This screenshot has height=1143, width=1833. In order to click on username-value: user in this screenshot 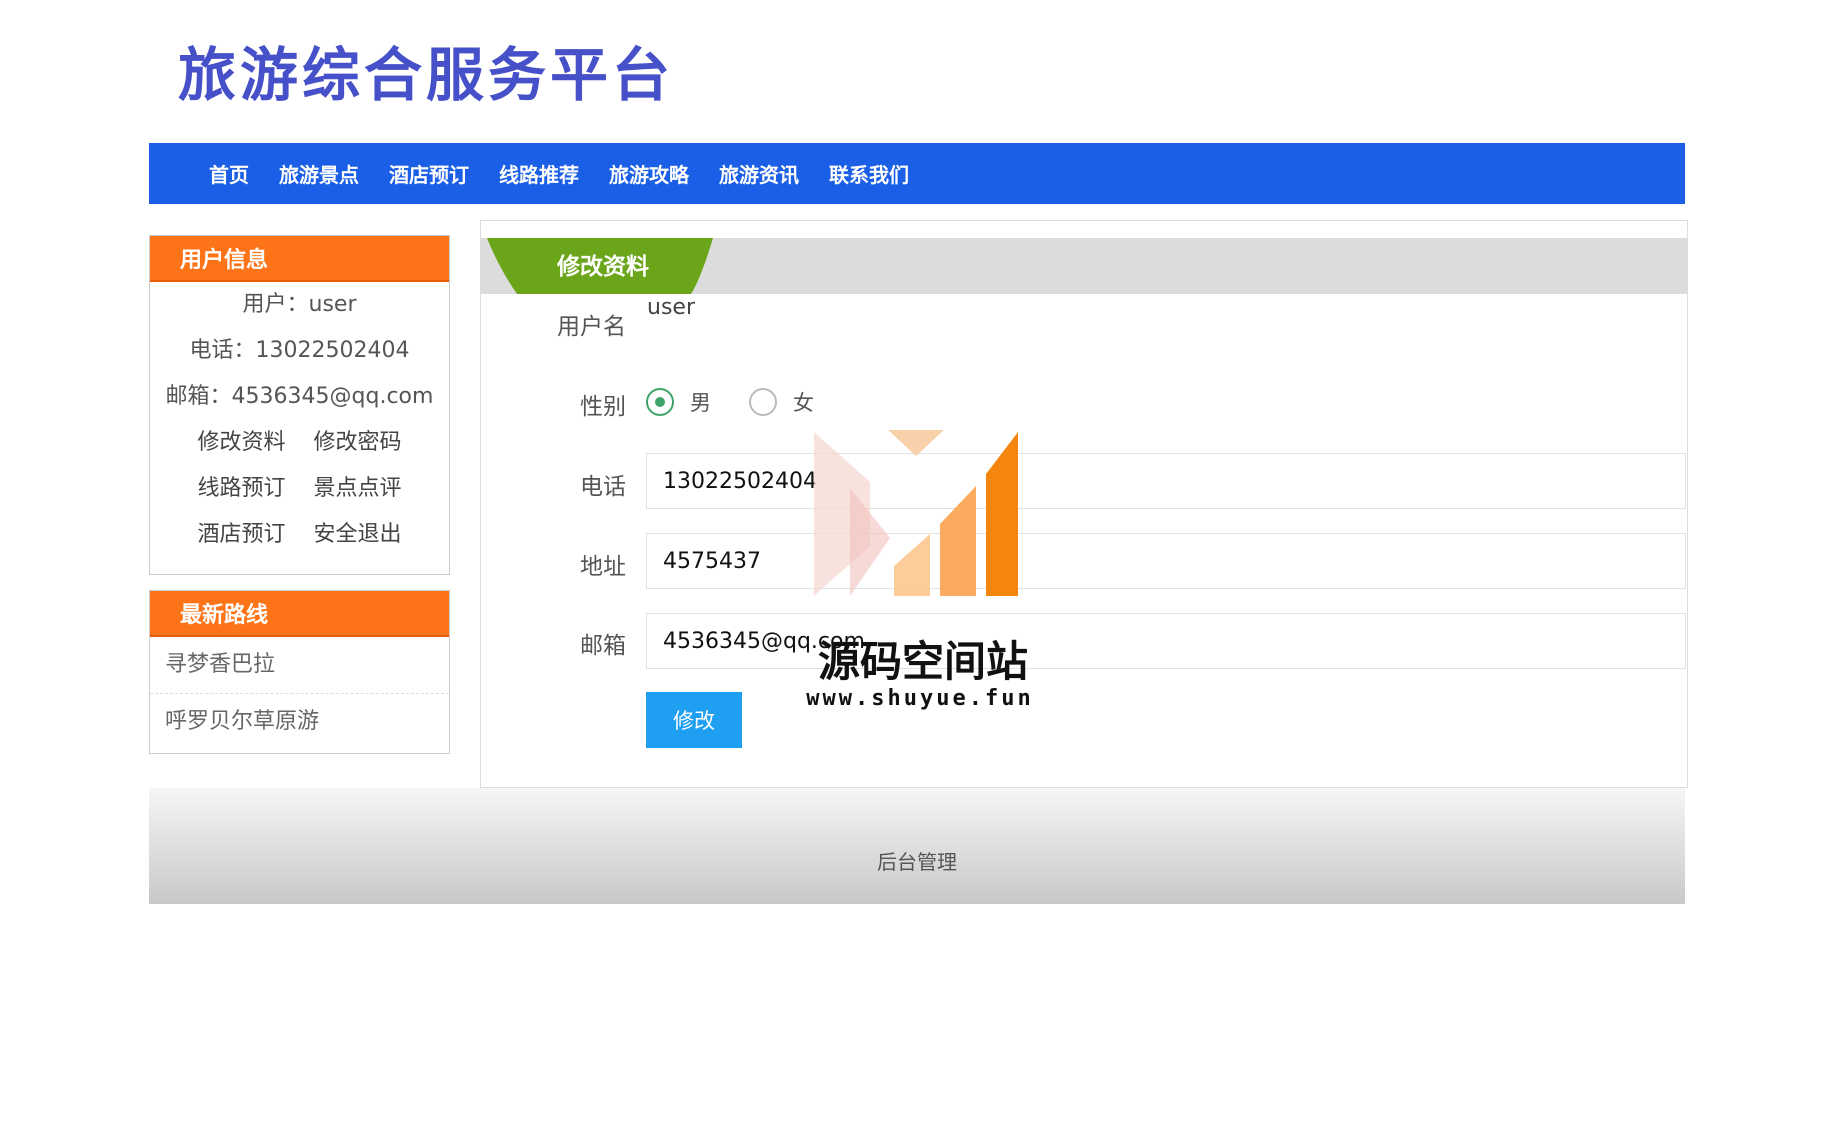, I will do `click(671, 307)`.